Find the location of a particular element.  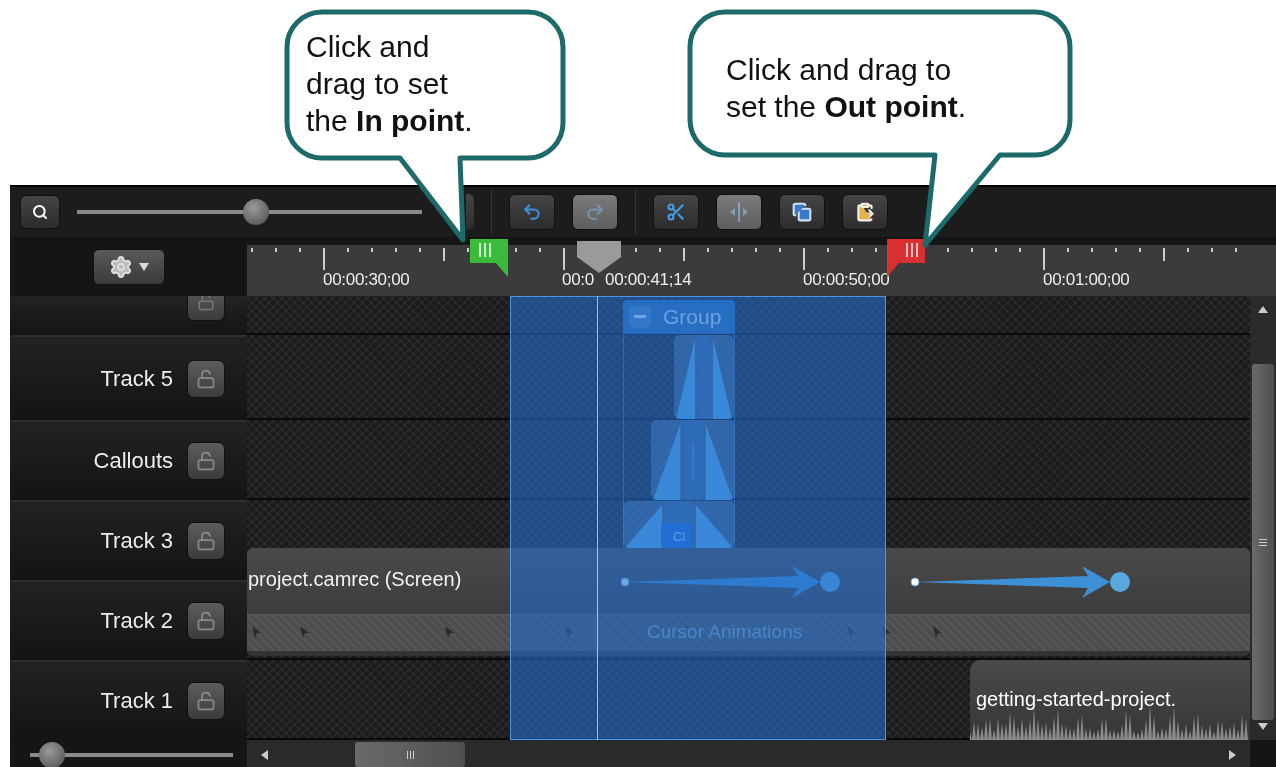

scroll-down-icon is located at coordinates (1263, 726).